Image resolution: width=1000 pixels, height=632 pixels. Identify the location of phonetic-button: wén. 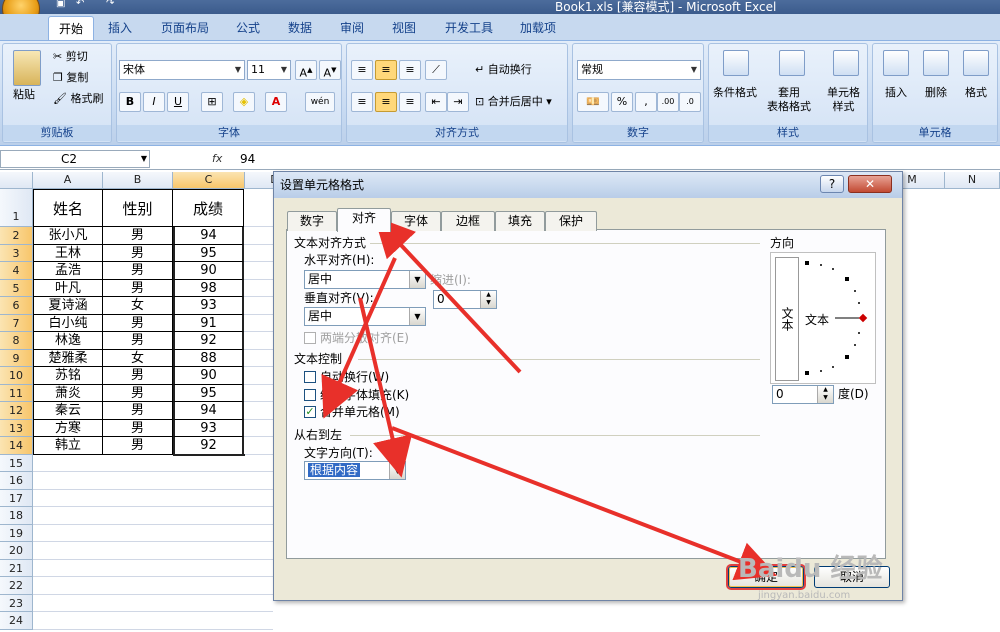
(320, 102).